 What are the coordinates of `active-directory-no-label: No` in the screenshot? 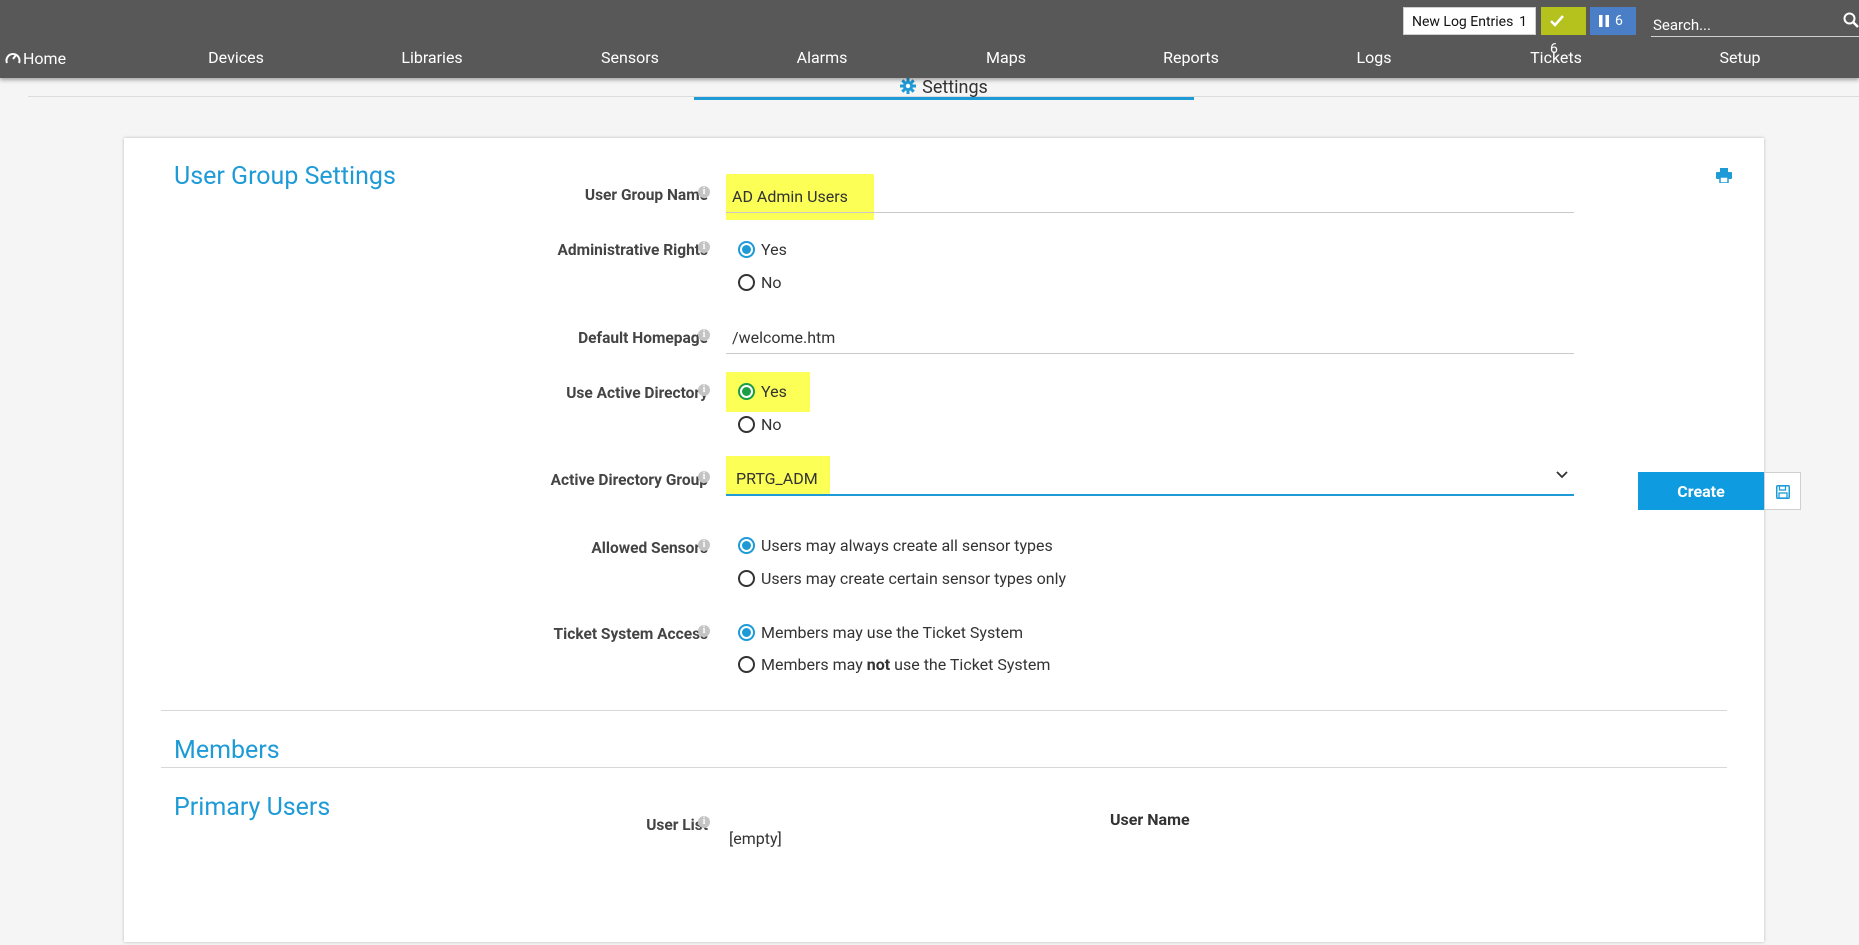 It's located at (771, 424).